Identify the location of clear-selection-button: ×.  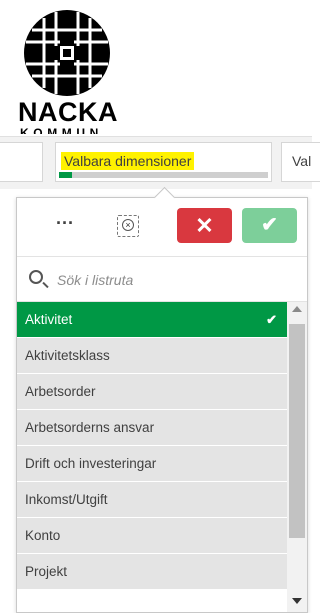
(128, 226).